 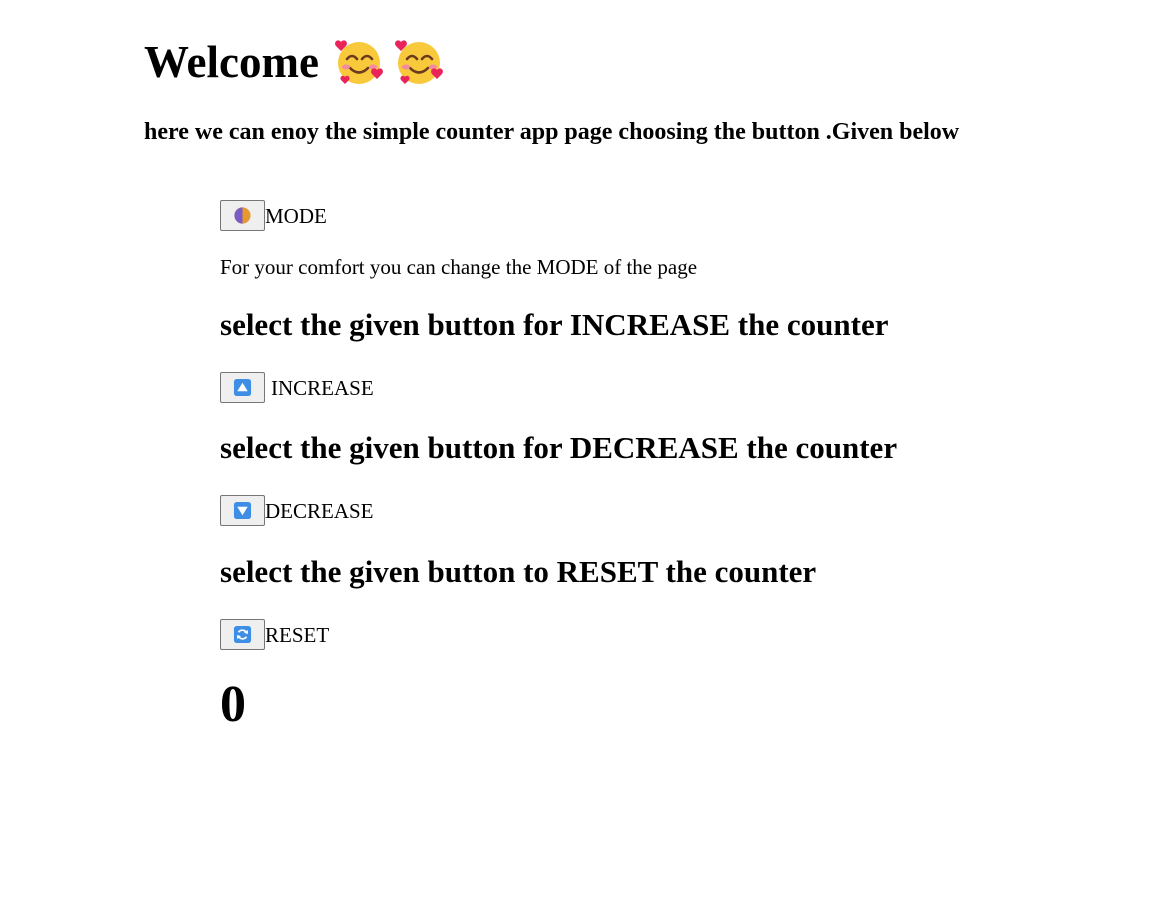 I want to click on decrease-row: DECREASE, so click(x=297, y=510).